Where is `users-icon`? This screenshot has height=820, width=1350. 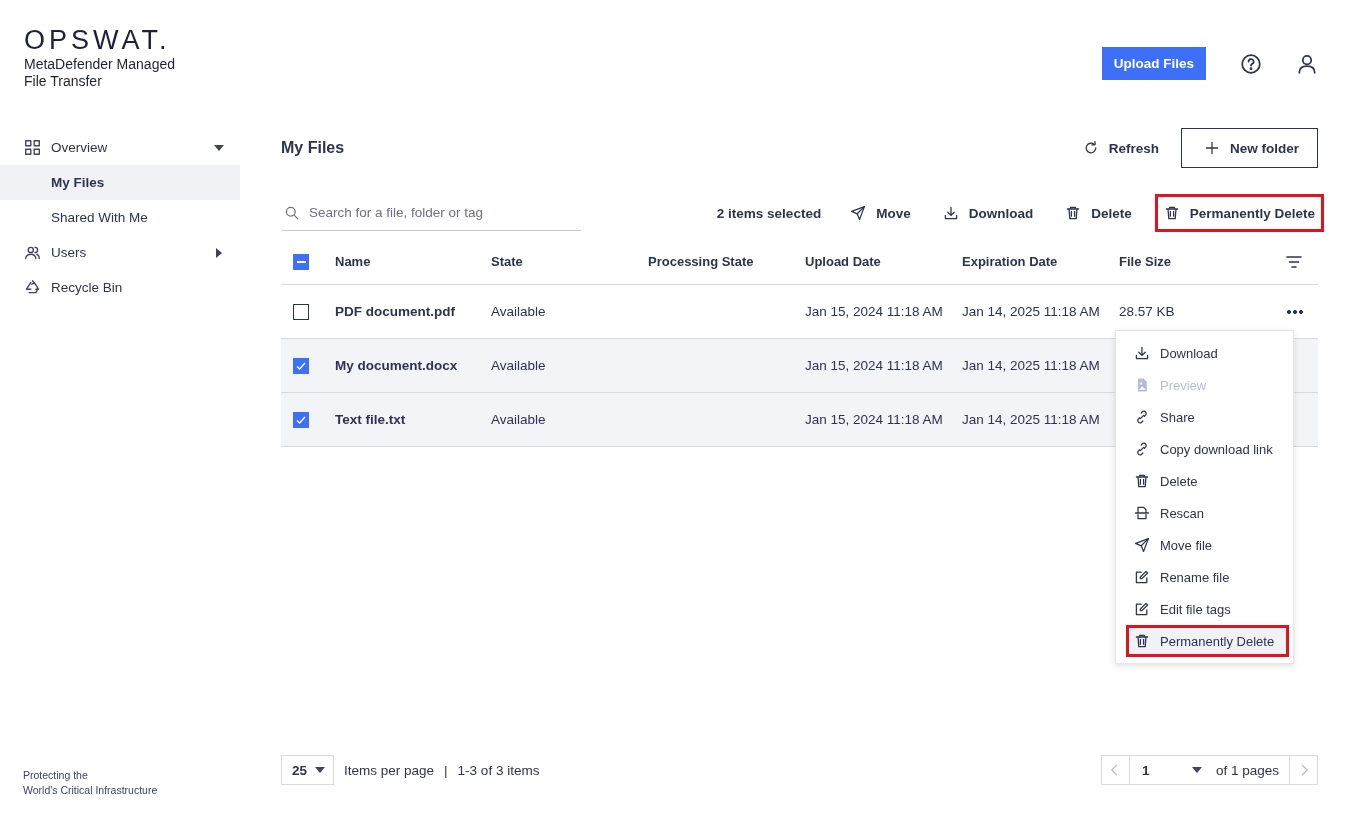 users-icon is located at coordinates (32, 252).